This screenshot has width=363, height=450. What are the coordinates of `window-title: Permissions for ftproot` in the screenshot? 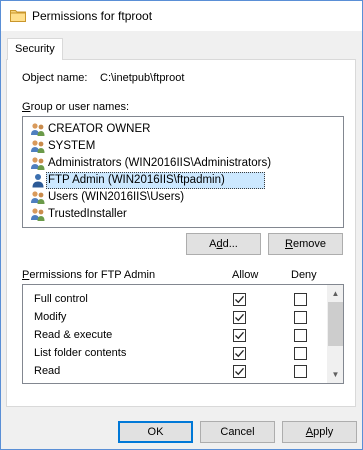 It's located at (92, 16).